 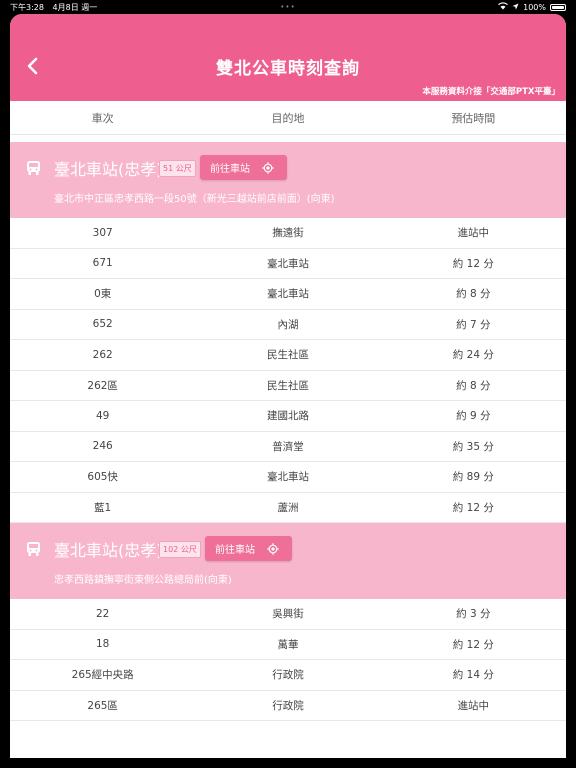 I want to click on status-bar: 下午3:28 4月8日 週一 ••• 100%, so click(x=288, y=7).